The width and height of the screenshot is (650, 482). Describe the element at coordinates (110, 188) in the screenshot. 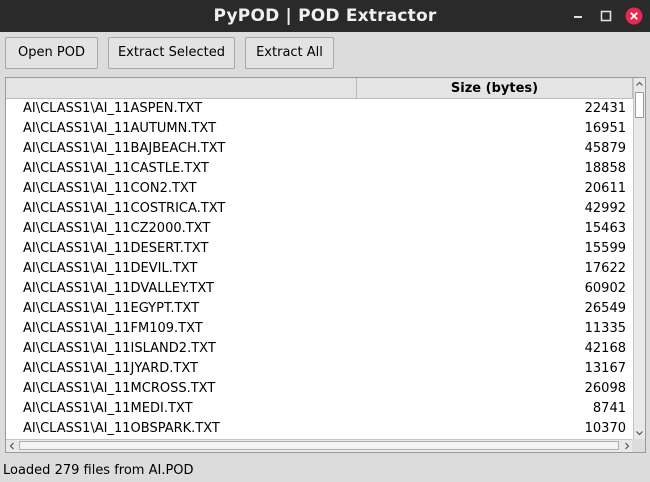

I see `file-name: AI\CLASS1\AI_11CON2.TXT` at that location.